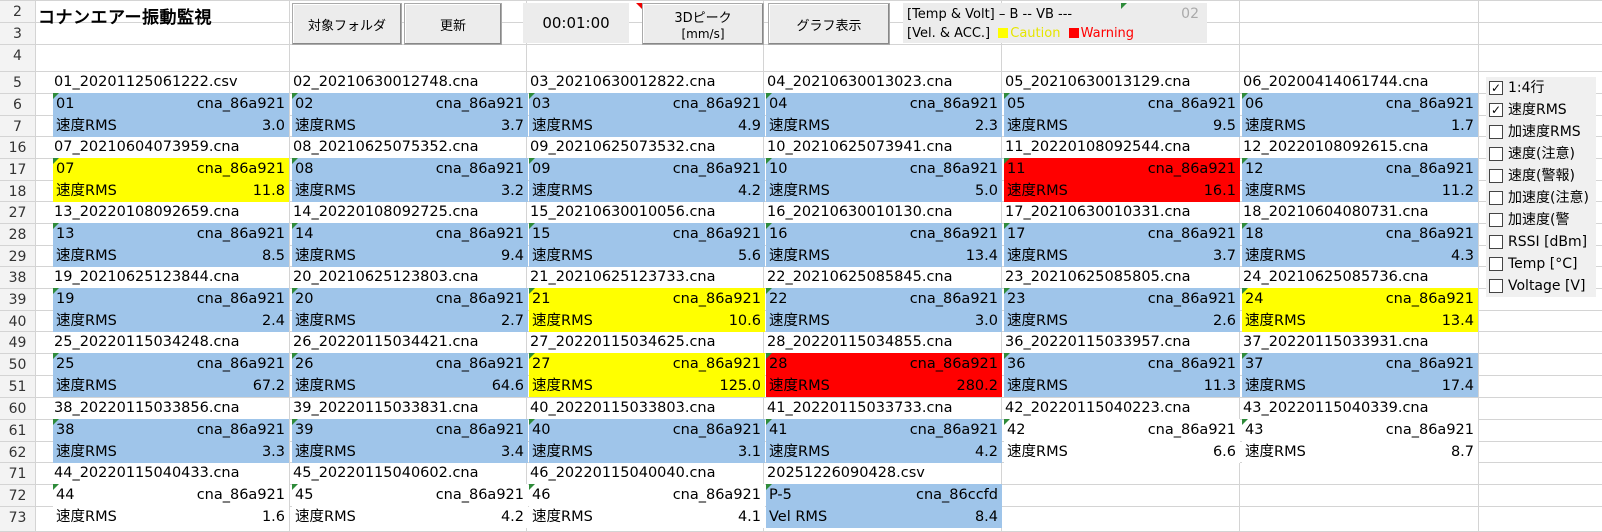 Image resolution: width=1602 pixels, height=532 pixels. What do you see at coordinates (171, 180) in the screenshot?
I see `sensor-panel: 07 cna_86a921 速度RMS 11.8` at bounding box center [171, 180].